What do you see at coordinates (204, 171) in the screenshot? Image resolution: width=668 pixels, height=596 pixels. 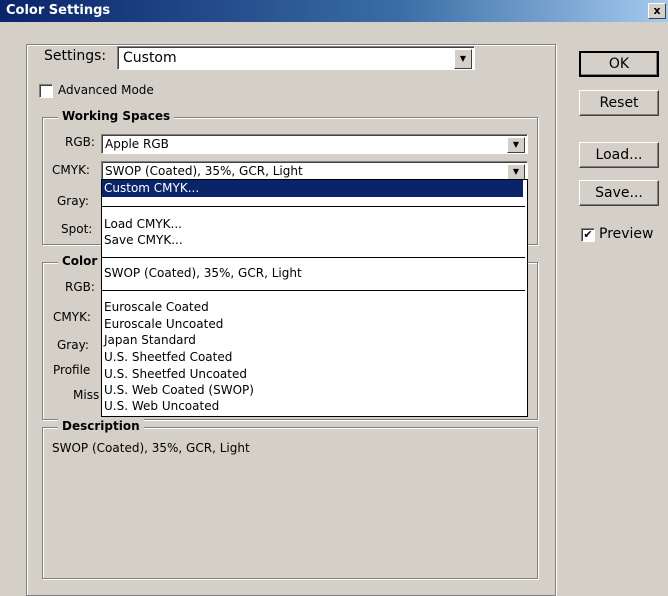 I see `cmyk-value: SWOP (Coated), 35%, GCR, Light` at bounding box center [204, 171].